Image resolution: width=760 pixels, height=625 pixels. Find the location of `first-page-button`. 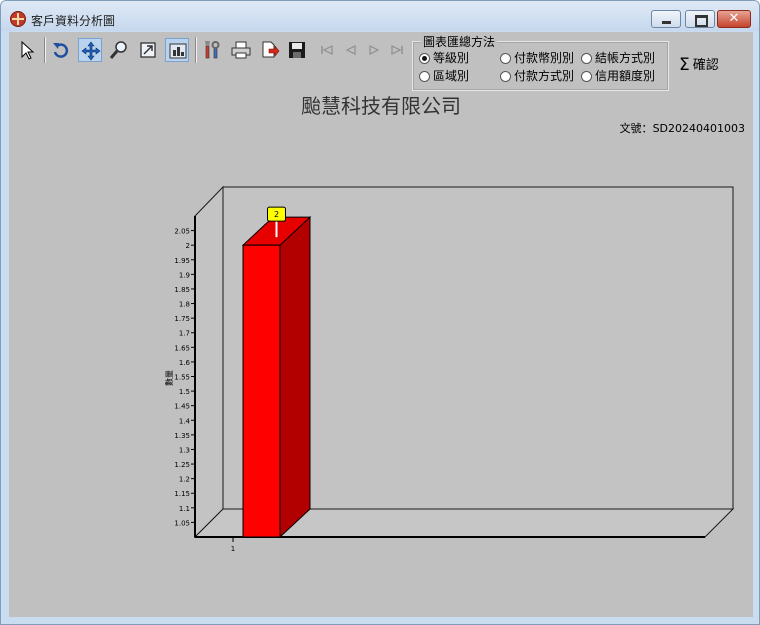

first-page-button is located at coordinates (327, 50).